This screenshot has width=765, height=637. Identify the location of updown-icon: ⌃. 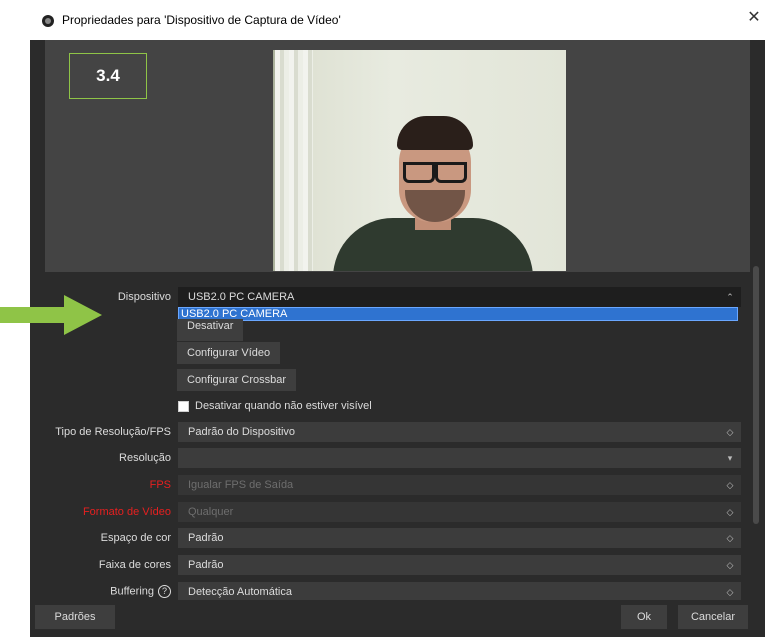
(730, 297).